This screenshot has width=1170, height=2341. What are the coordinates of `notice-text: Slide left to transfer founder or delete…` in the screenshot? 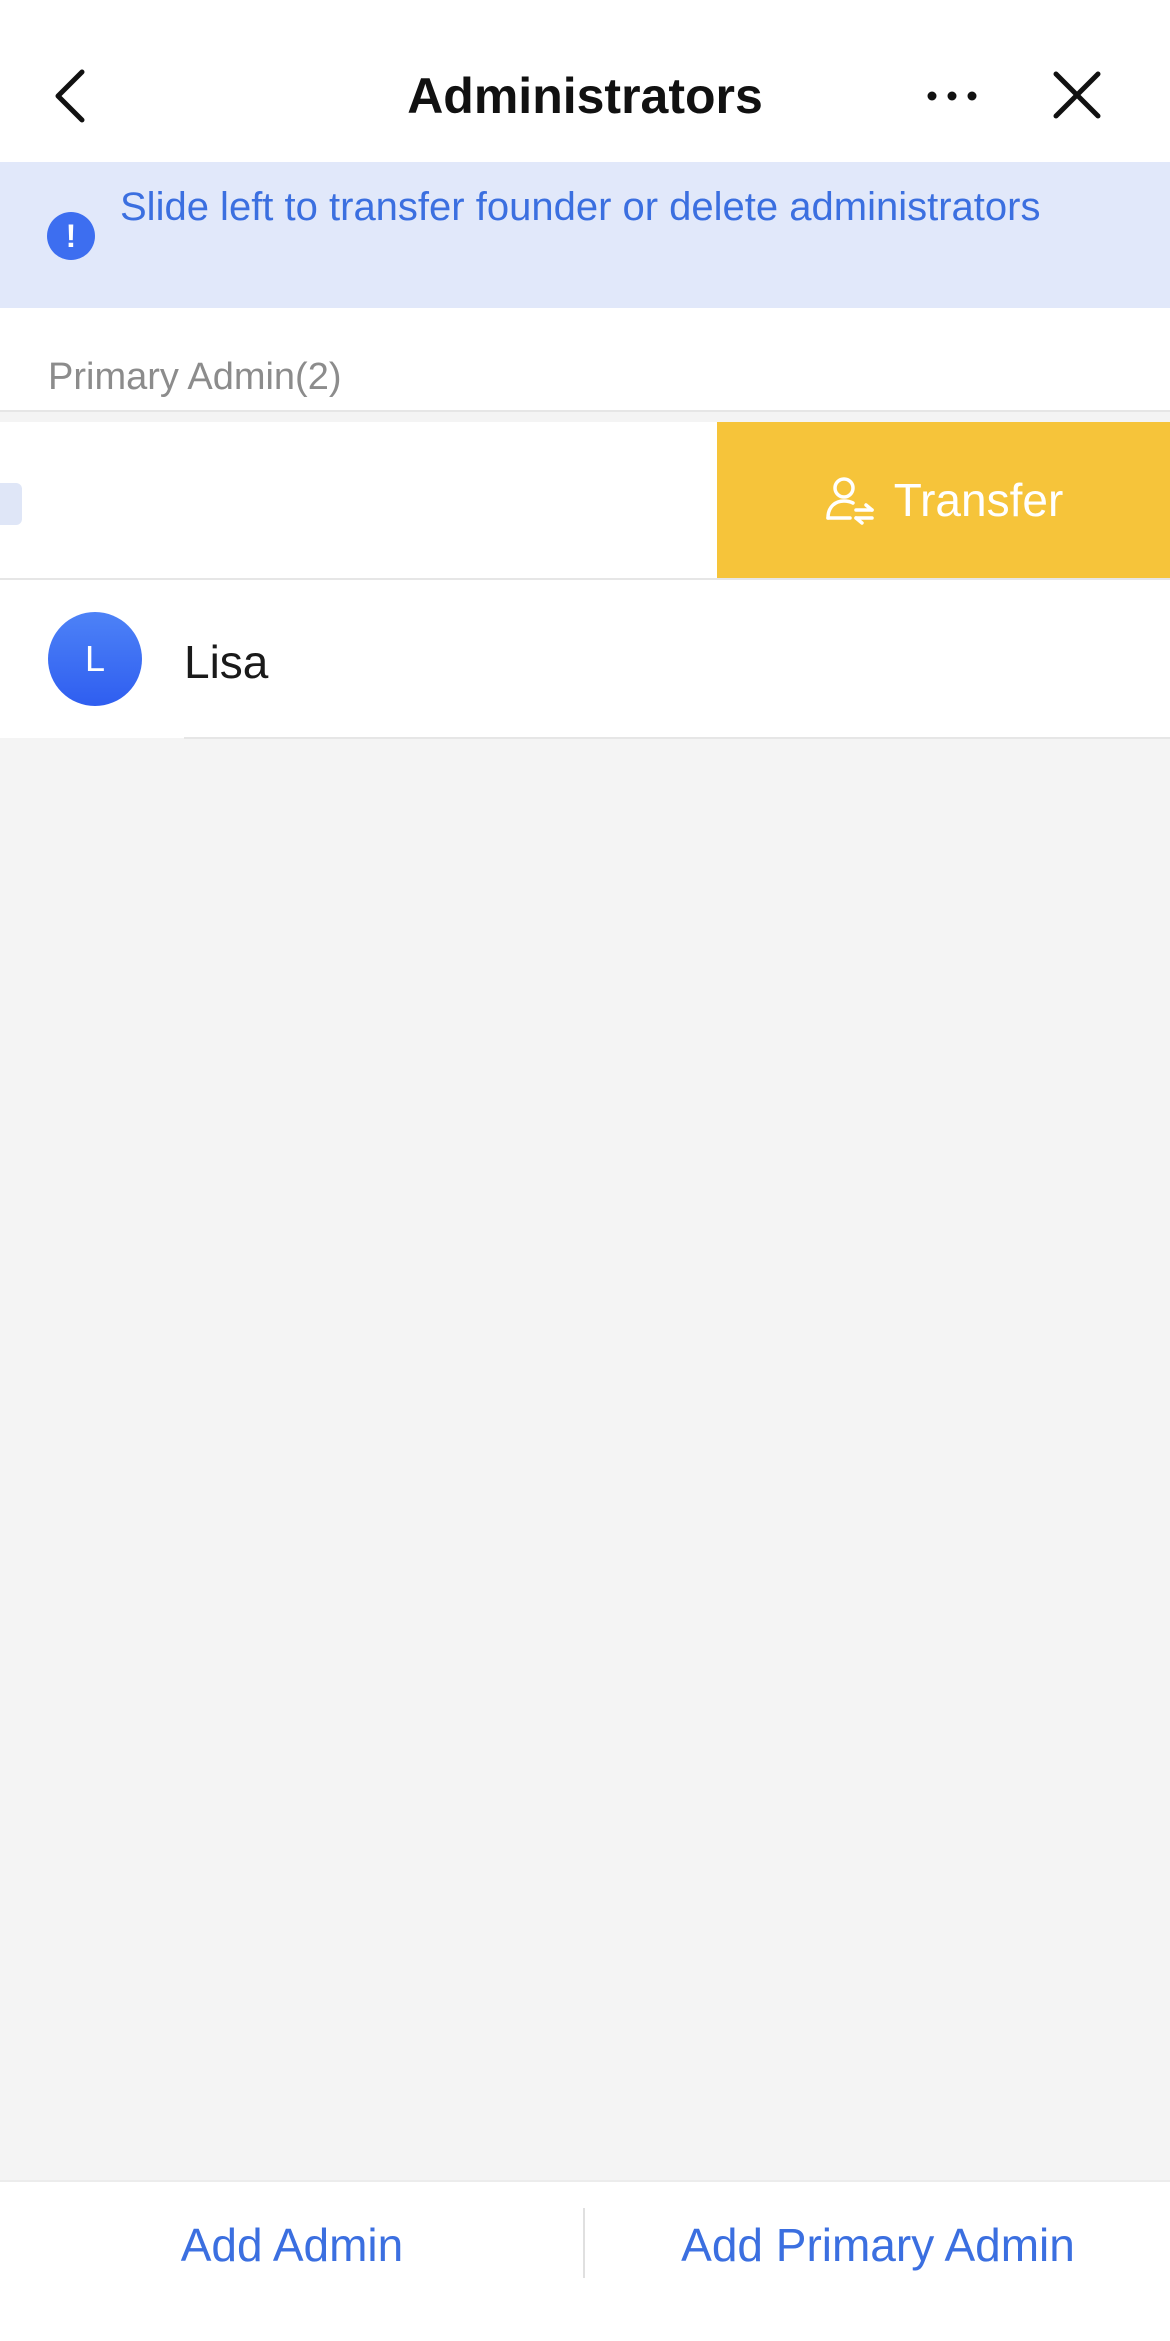 It's located at (580, 207).